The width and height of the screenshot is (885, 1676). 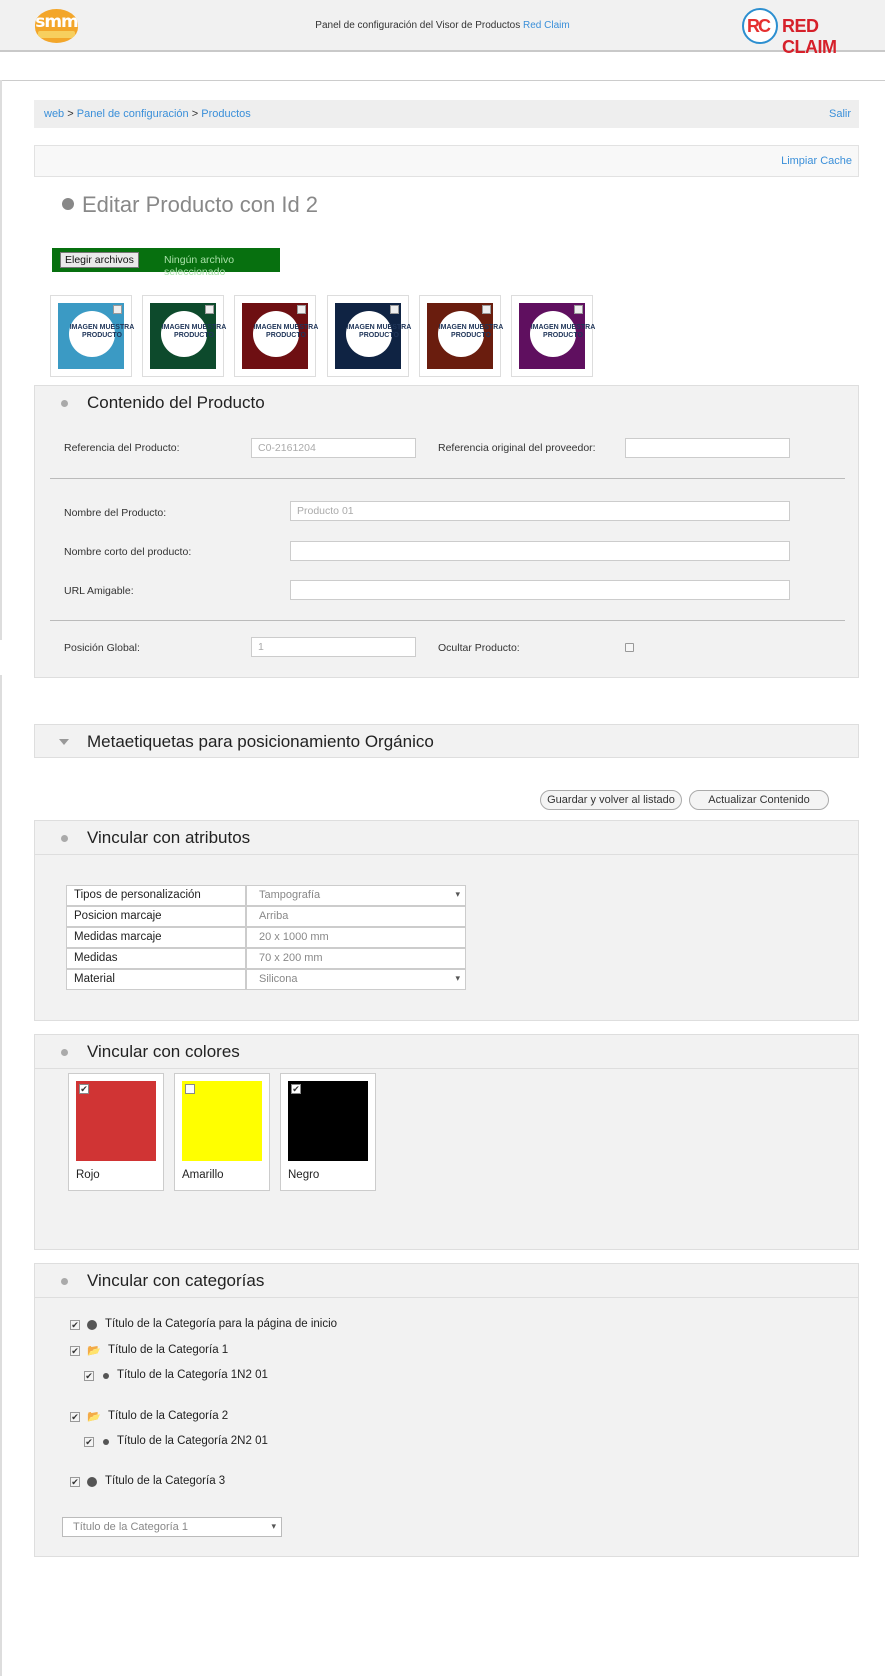 What do you see at coordinates (226, 114) in the screenshot?
I see `breadcrumb-productos: Productos` at bounding box center [226, 114].